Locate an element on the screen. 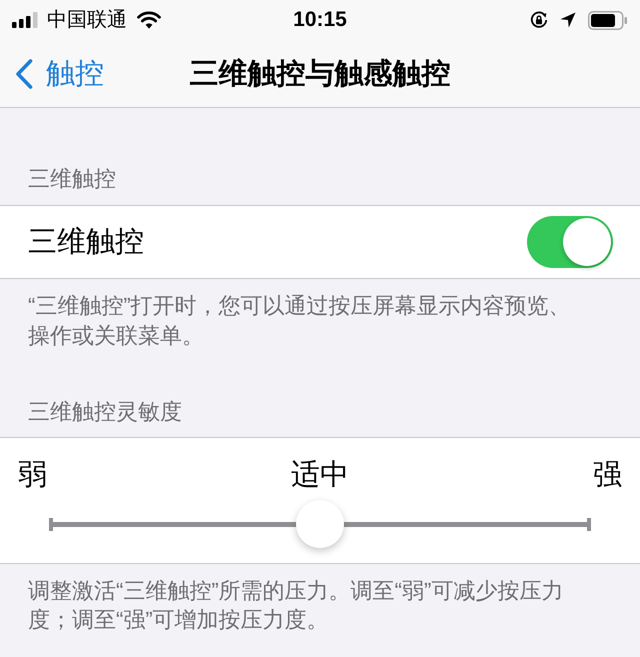 This screenshot has height=657, width=640. section-header: 三维触控 is located at coordinates (72, 179).